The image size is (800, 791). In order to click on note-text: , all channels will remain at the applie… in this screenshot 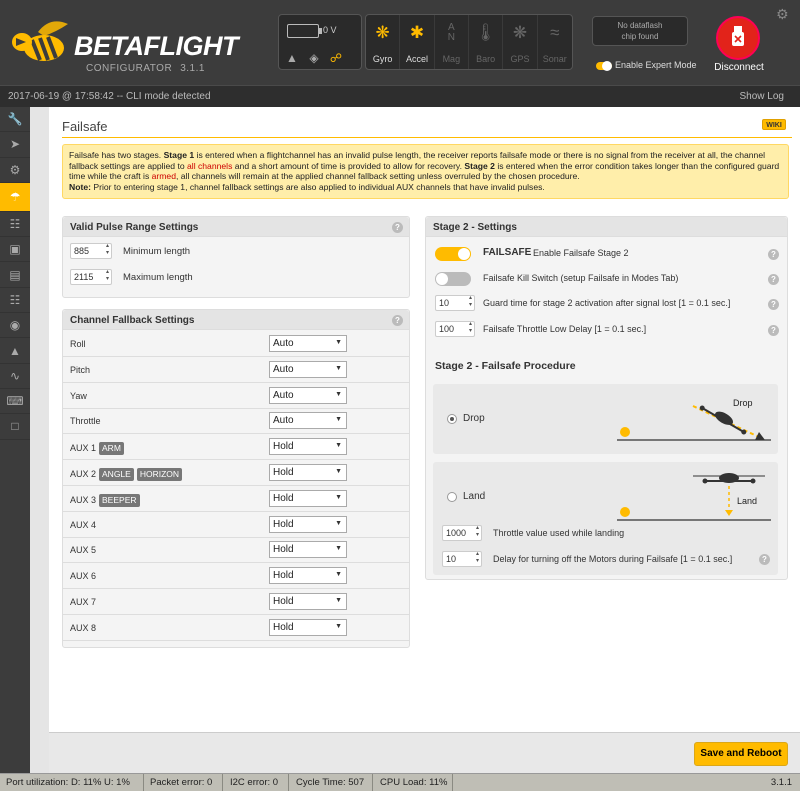, I will do `click(377, 176)`.